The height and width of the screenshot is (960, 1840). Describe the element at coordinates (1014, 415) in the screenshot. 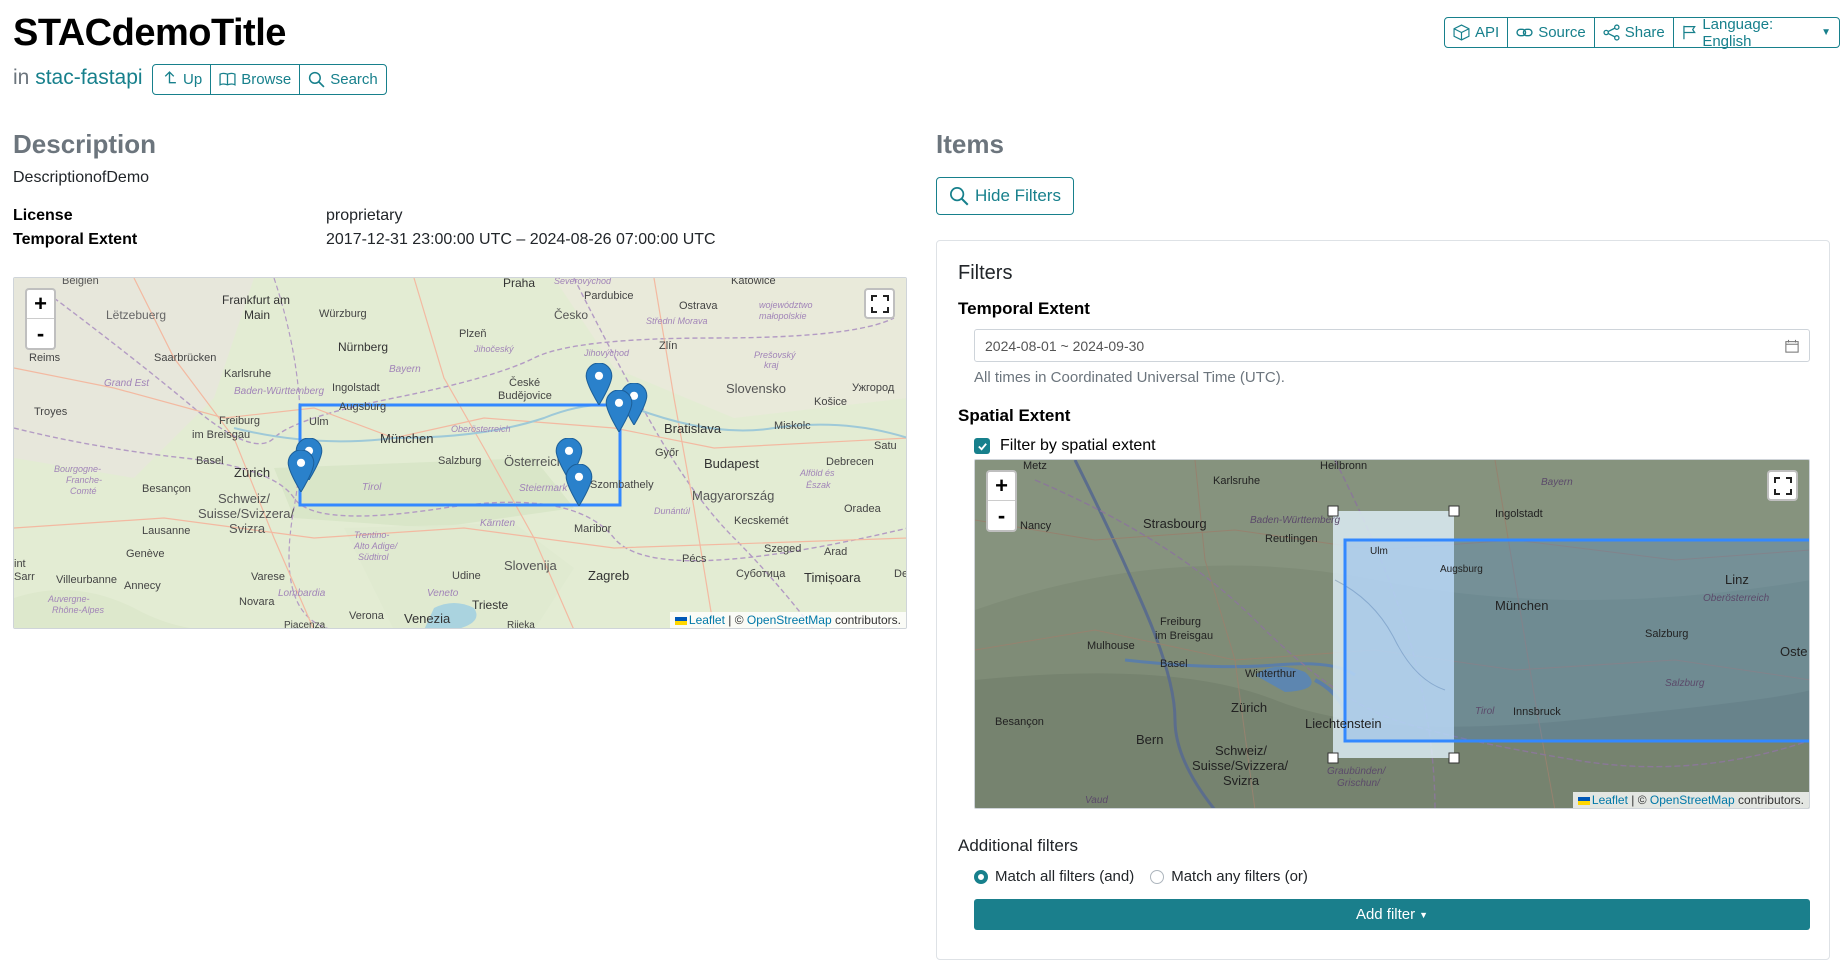

I see `spatial-extent-label: Spatial Extent` at that location.